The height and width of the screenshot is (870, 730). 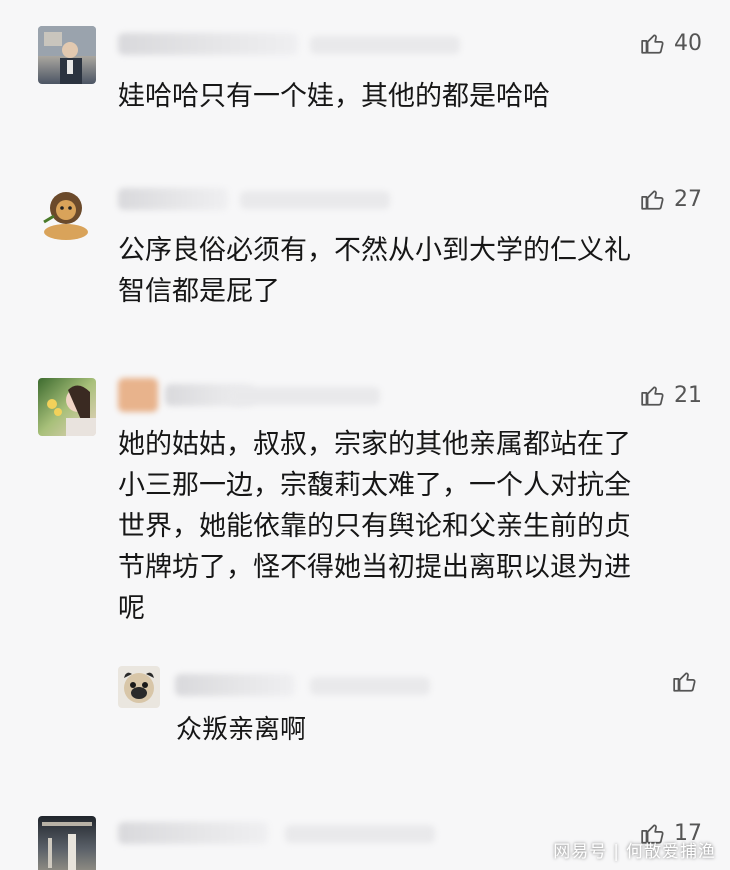 I want to click on watermark: 网易号 | 何散爱捕渔, so click(x=634, y=849).